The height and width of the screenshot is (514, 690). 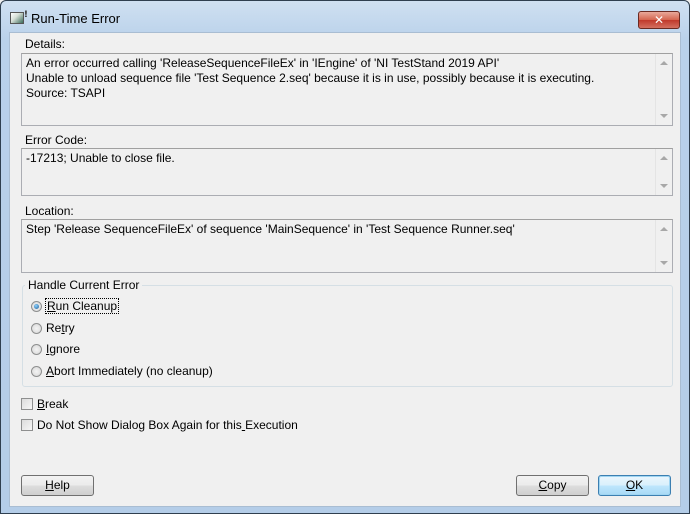 I want to click on radio-run-cleanup: Run Cleanup, so click(x=75, y=306).